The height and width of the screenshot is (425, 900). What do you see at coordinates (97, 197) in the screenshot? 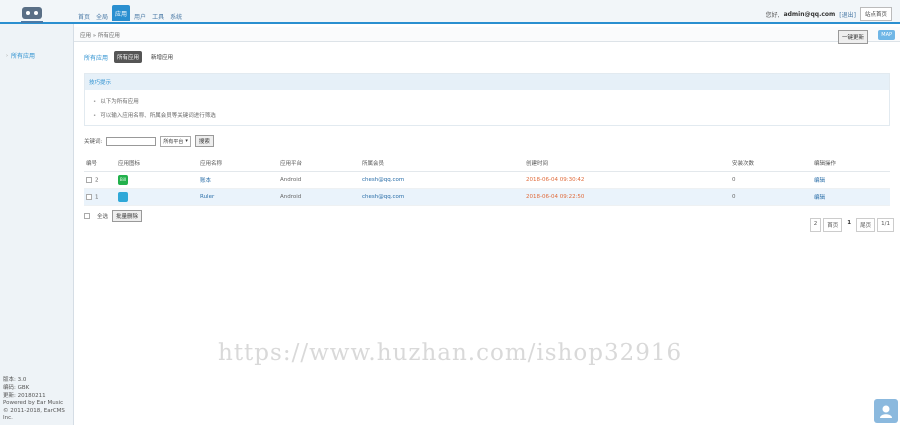
I see `row-id: 1` at bounding box center [97, 197].